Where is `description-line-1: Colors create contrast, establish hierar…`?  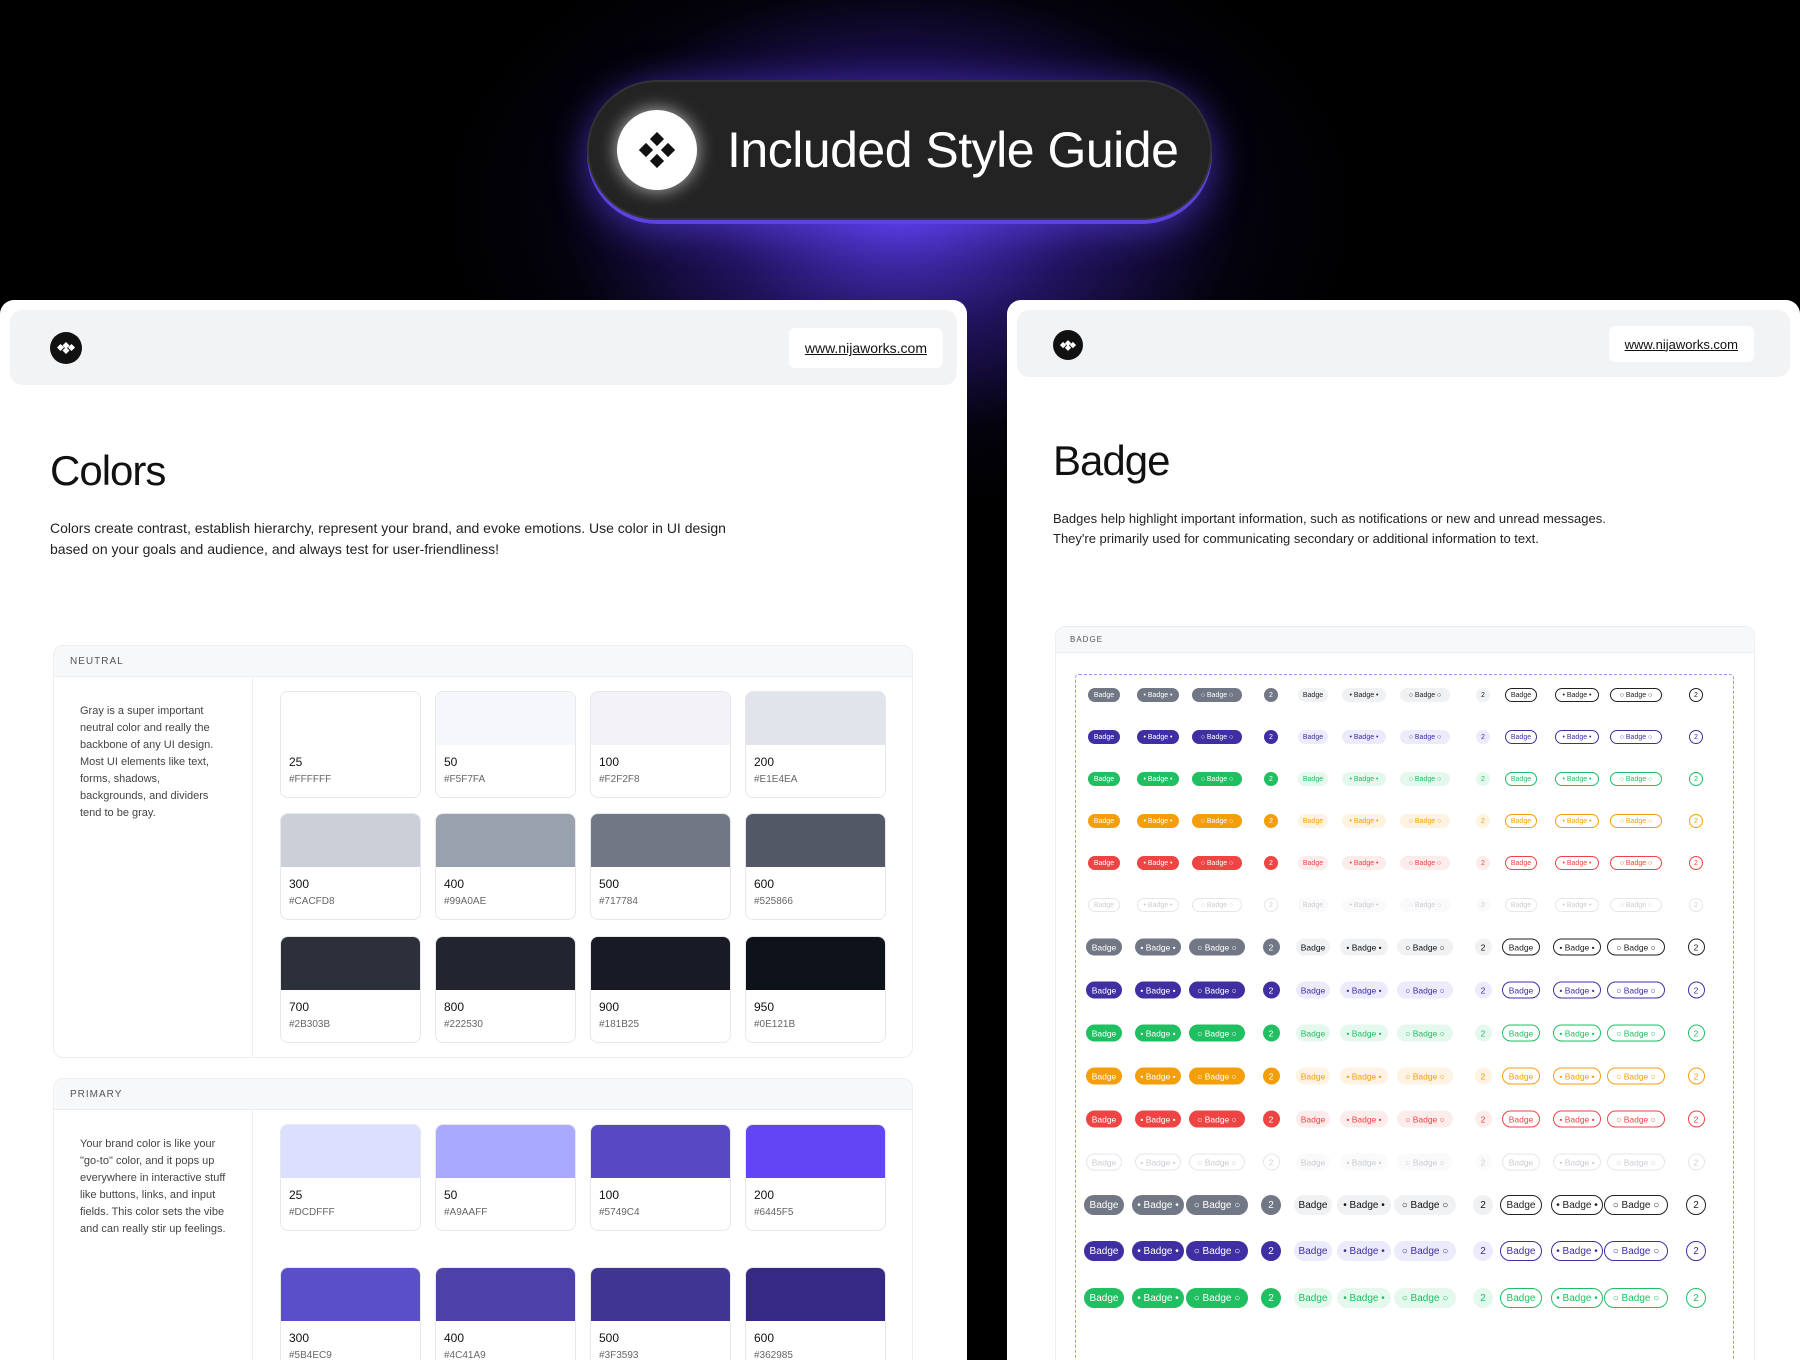
description-line-1: Colors create contrast, establish hierar… is located at coordinates (388, 528).